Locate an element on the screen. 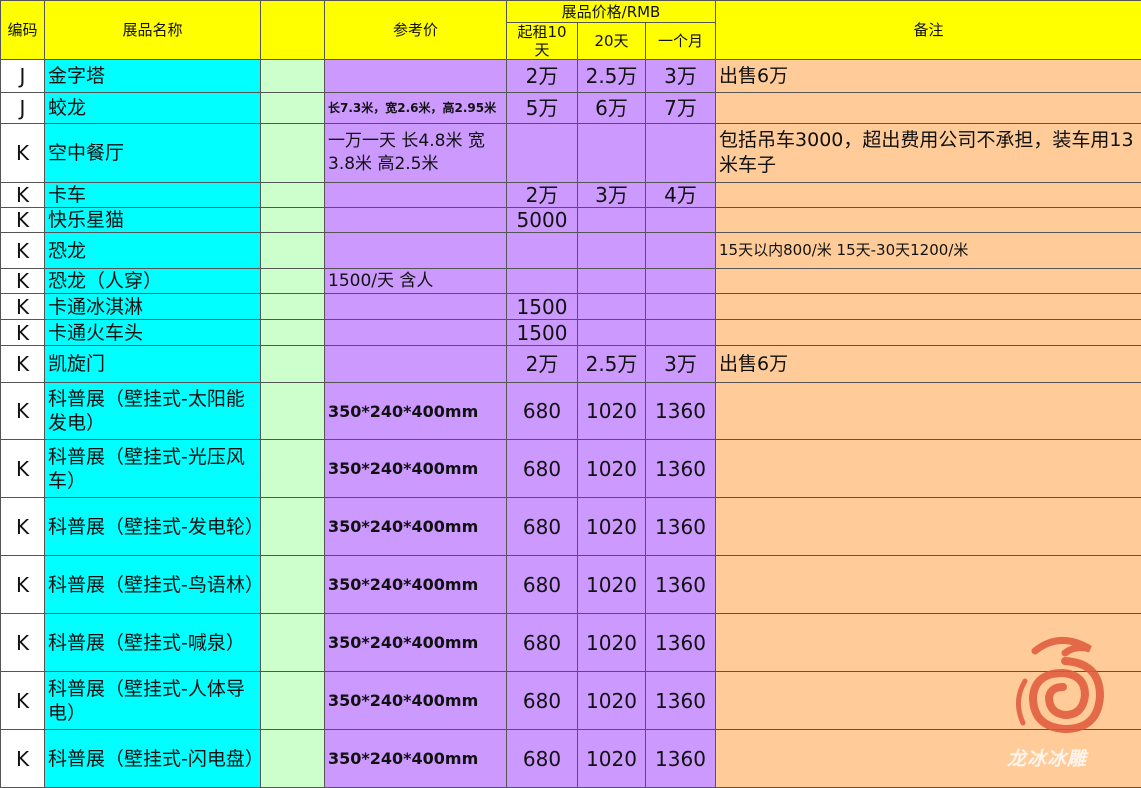 This screenshot has height=788, width=1141. header-p3: 一个月 is located at coordinates (681, 41).